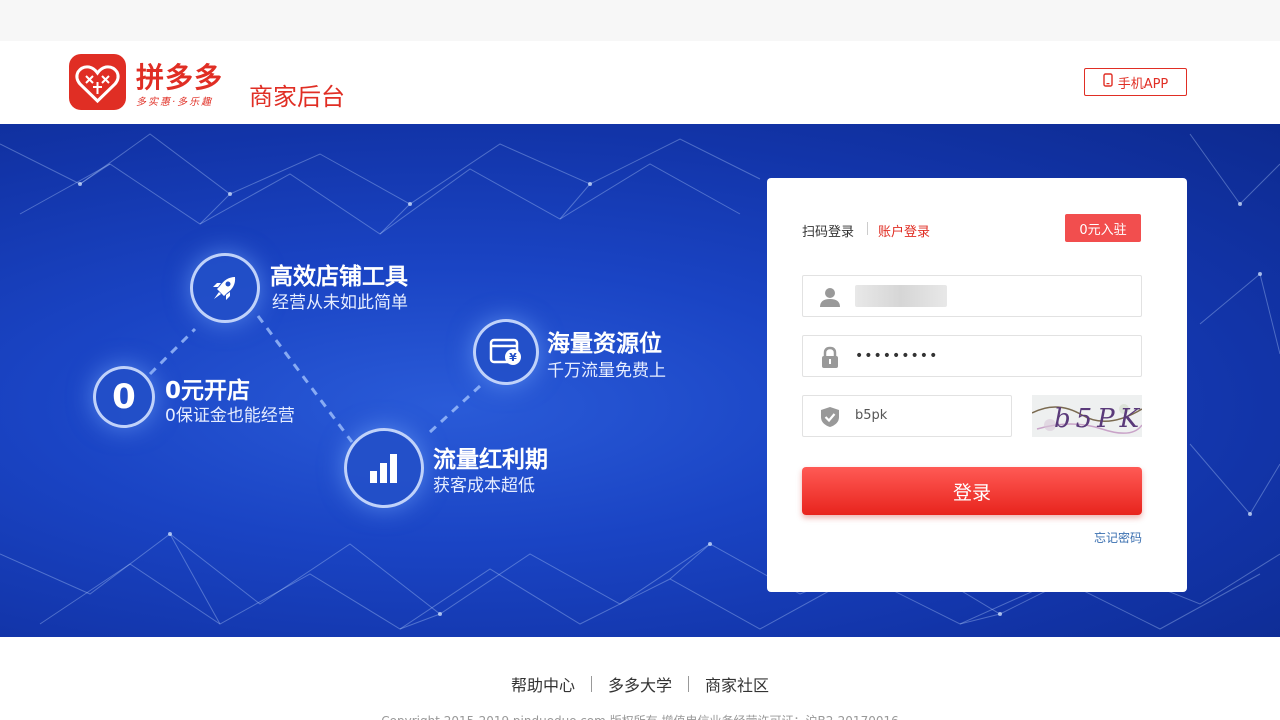 The width and height of the screenshot is (1280, 720). I want to click on password-field: •••••••••, so click(972, 356).